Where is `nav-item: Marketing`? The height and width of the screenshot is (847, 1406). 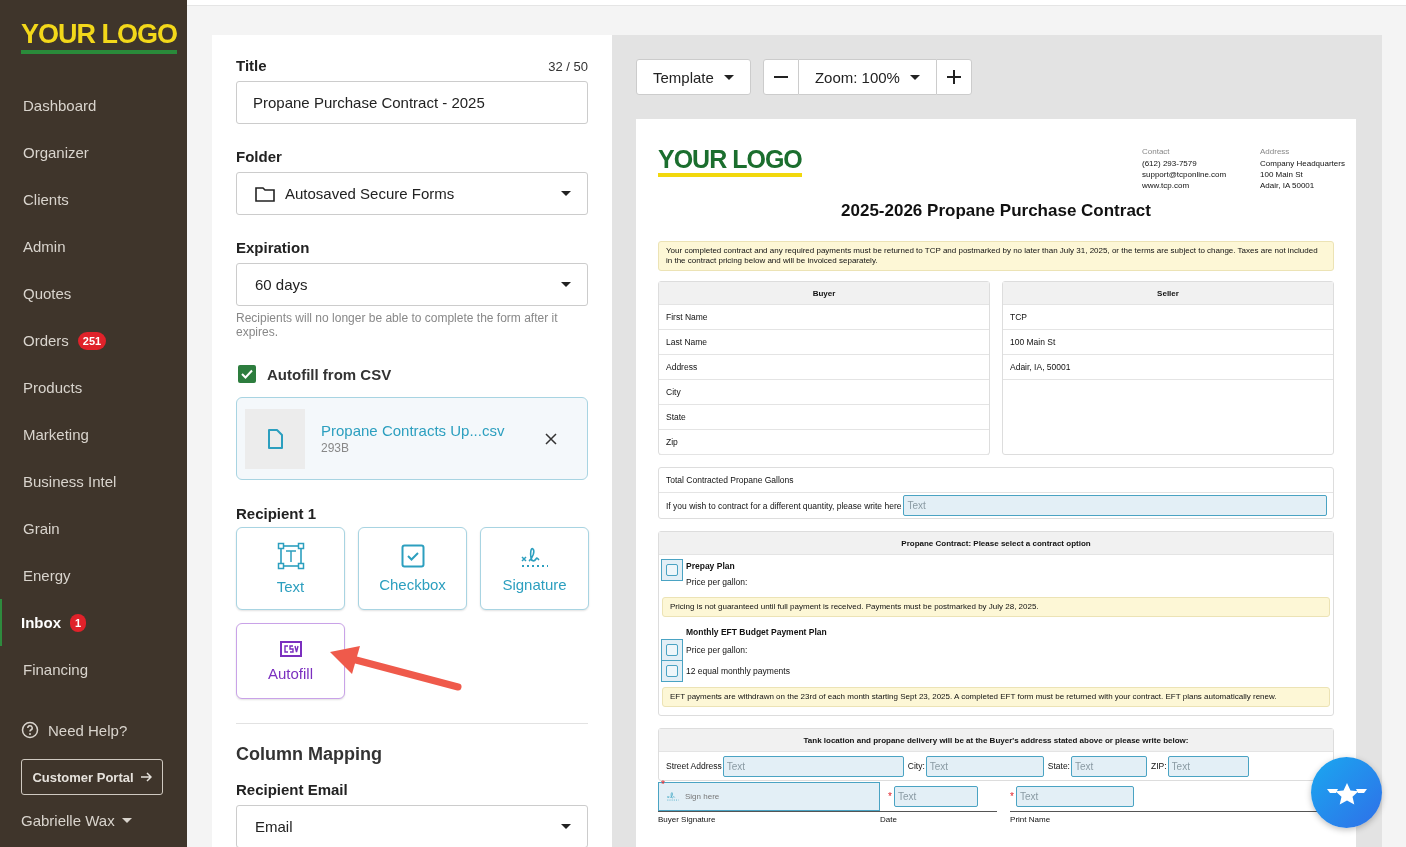
nav-item: Marketing is located at coordinates (93, 434).